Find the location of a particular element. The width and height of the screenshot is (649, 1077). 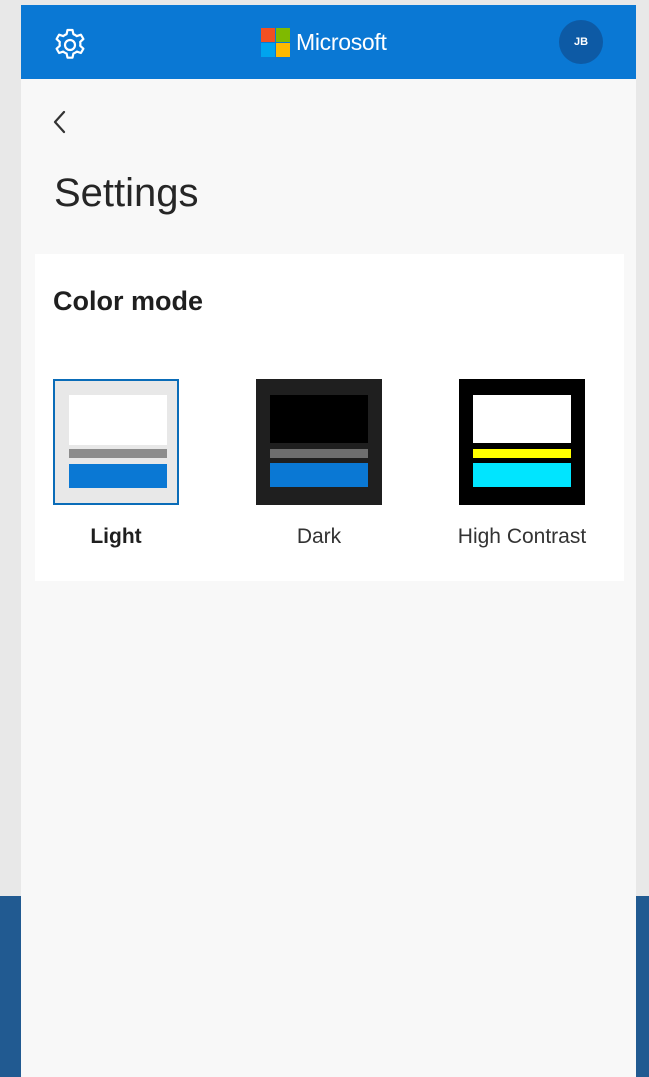

color-mode-option-light: Light is located at coordinates (116, 463).